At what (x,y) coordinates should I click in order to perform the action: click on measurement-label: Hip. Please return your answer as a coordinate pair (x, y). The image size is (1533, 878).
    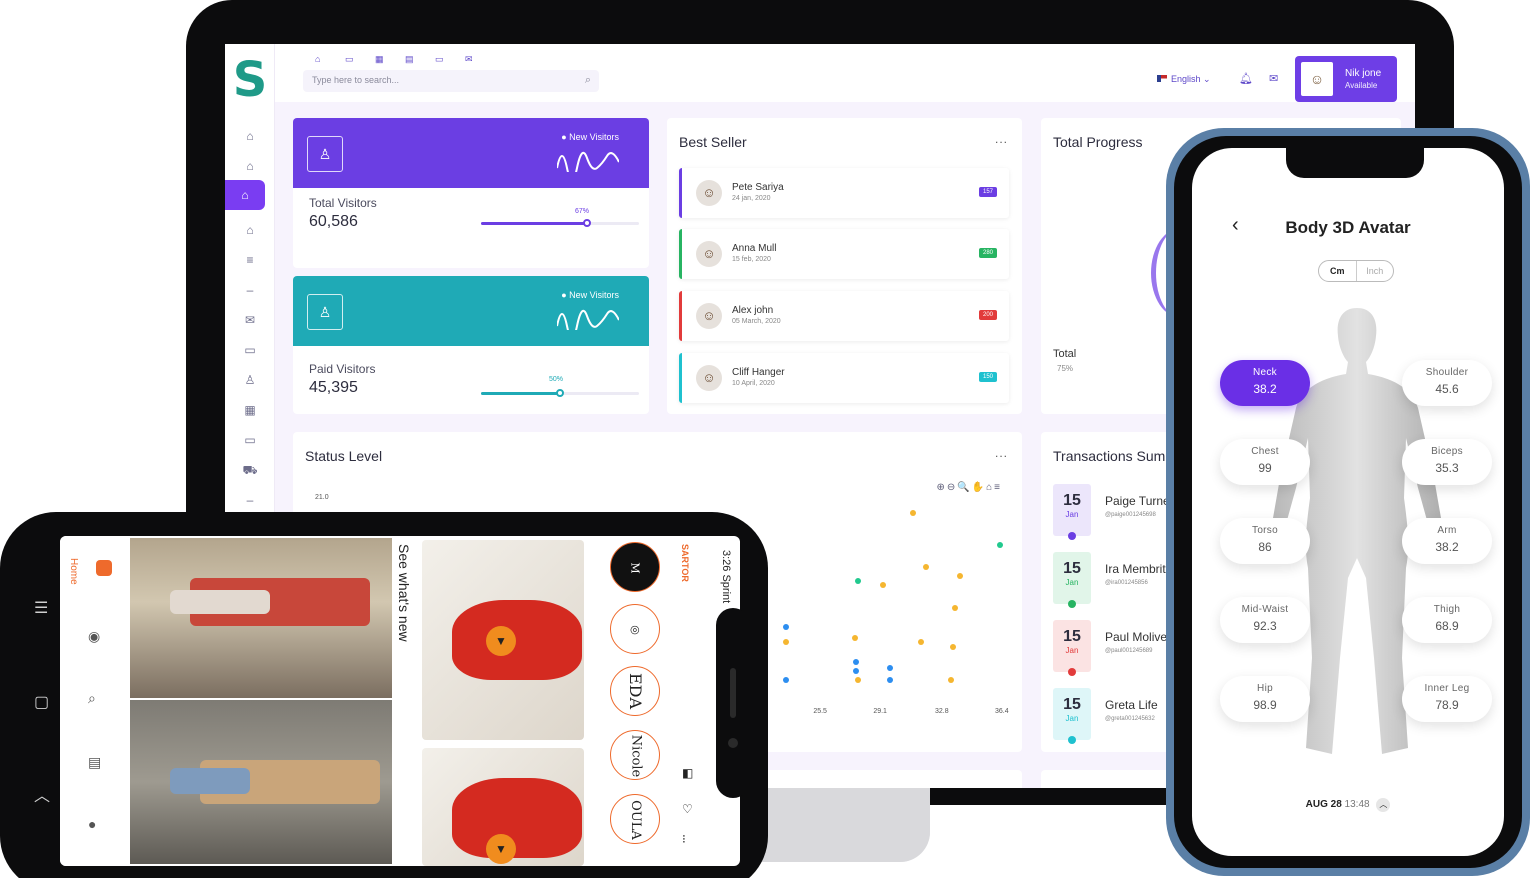
    Looking at the image, I should click on (1265, 688).